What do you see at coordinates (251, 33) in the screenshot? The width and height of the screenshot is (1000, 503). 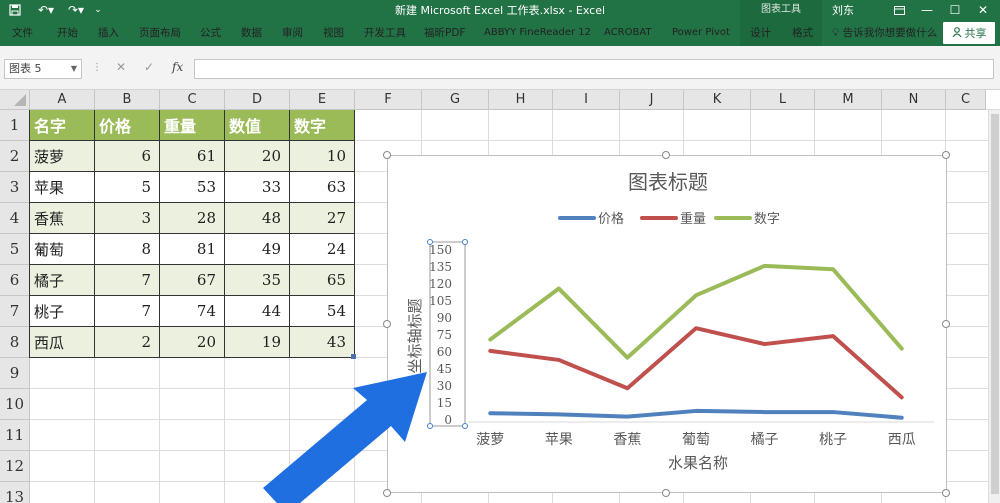 I see `tab-data: 数据` at bounding box center [251, 33].